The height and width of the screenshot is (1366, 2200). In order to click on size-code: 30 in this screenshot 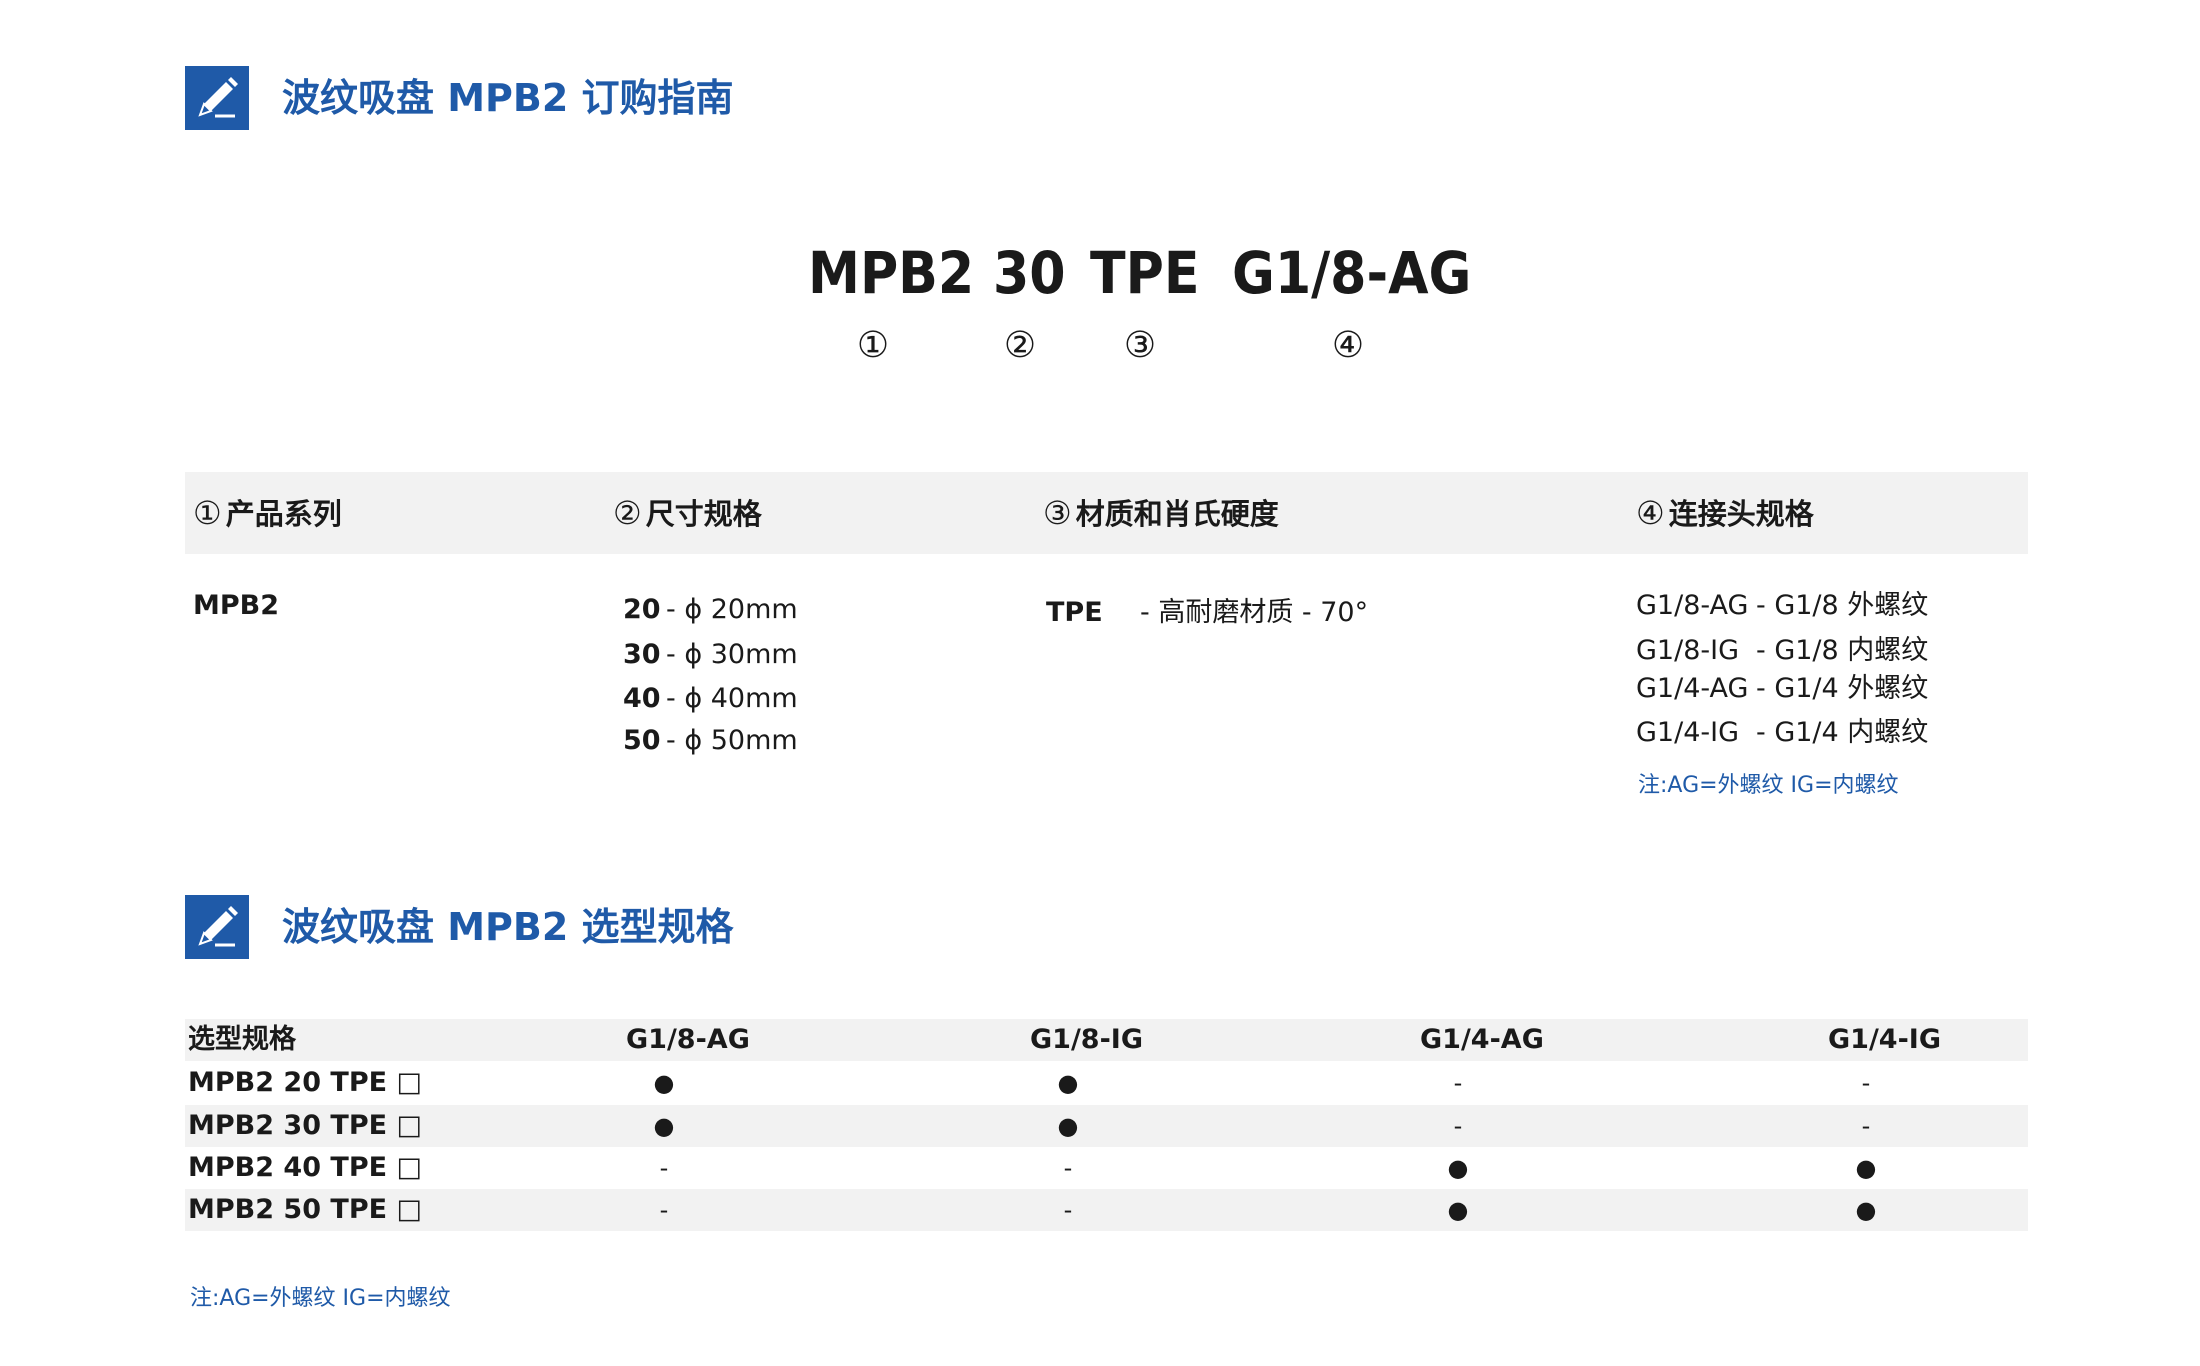, I will do `click(642, 654)`.